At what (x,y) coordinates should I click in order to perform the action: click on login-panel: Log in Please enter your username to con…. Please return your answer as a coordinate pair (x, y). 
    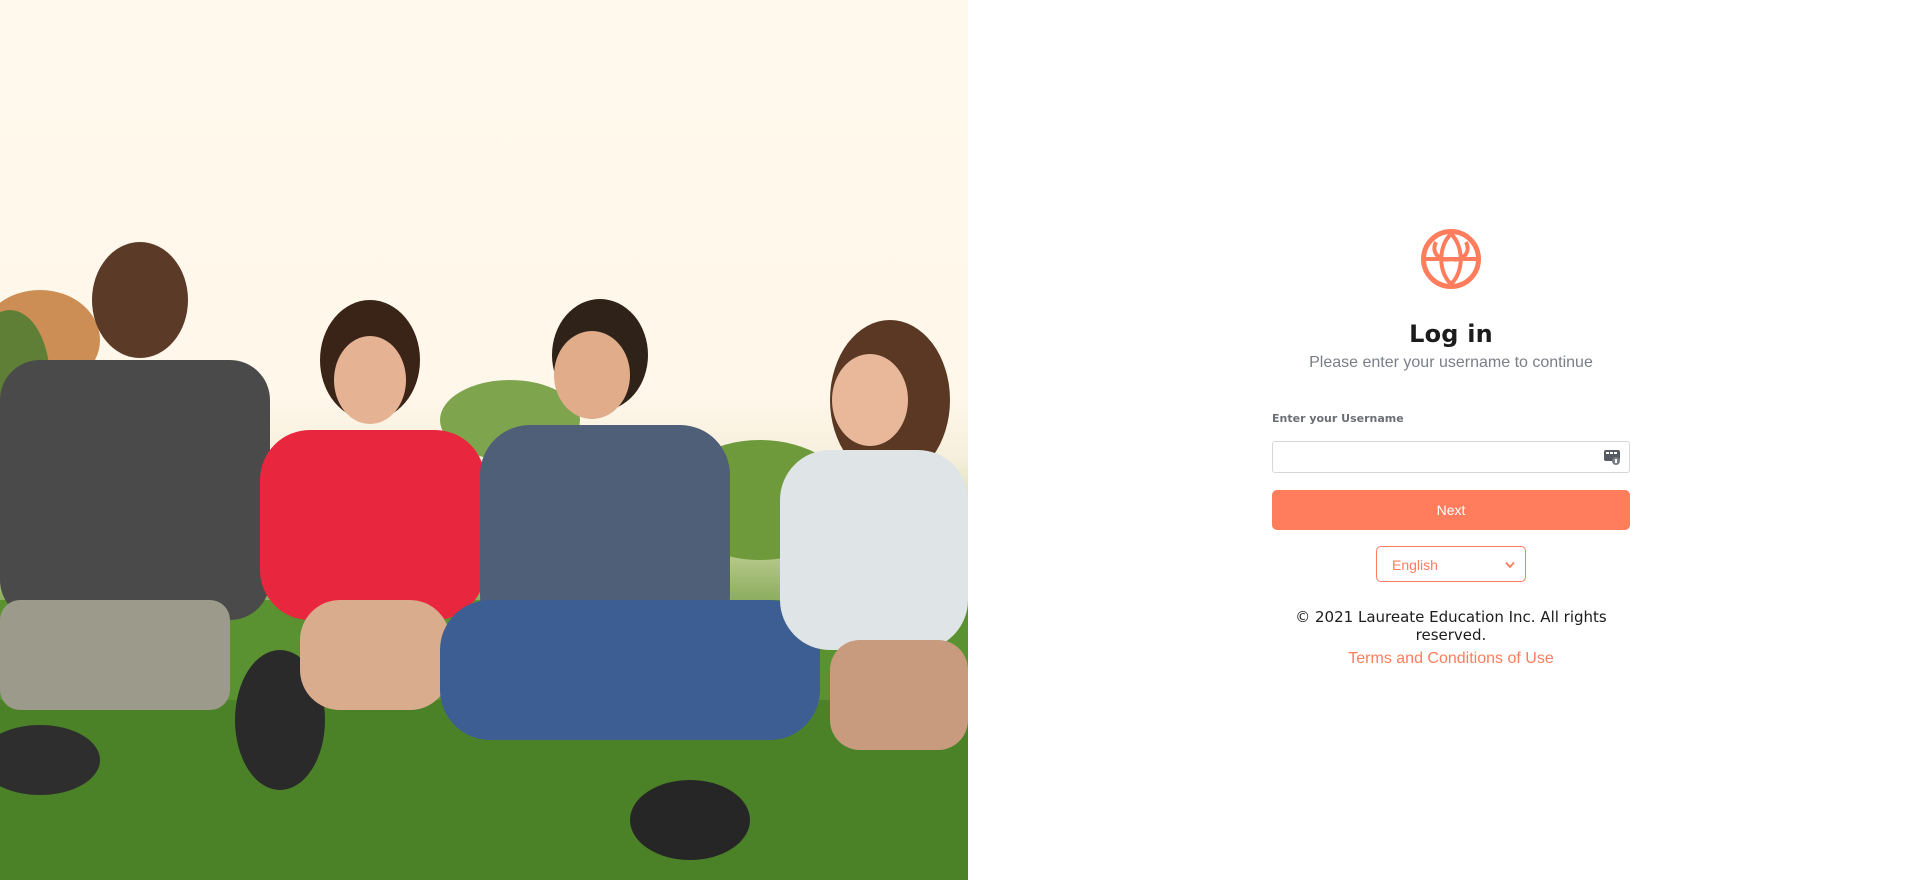
    Looking at the image, I should click on (1451, 448).